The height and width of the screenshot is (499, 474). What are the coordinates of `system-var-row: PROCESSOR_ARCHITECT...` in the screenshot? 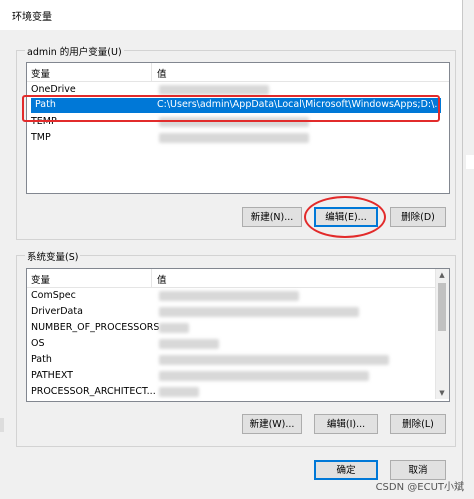 It's located at (232, 392).